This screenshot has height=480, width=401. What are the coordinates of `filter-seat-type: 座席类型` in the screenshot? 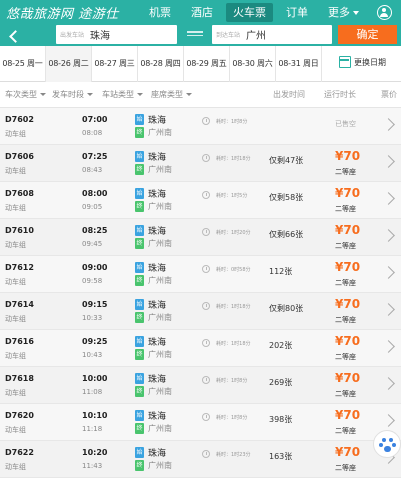 It's located at (171, 94).